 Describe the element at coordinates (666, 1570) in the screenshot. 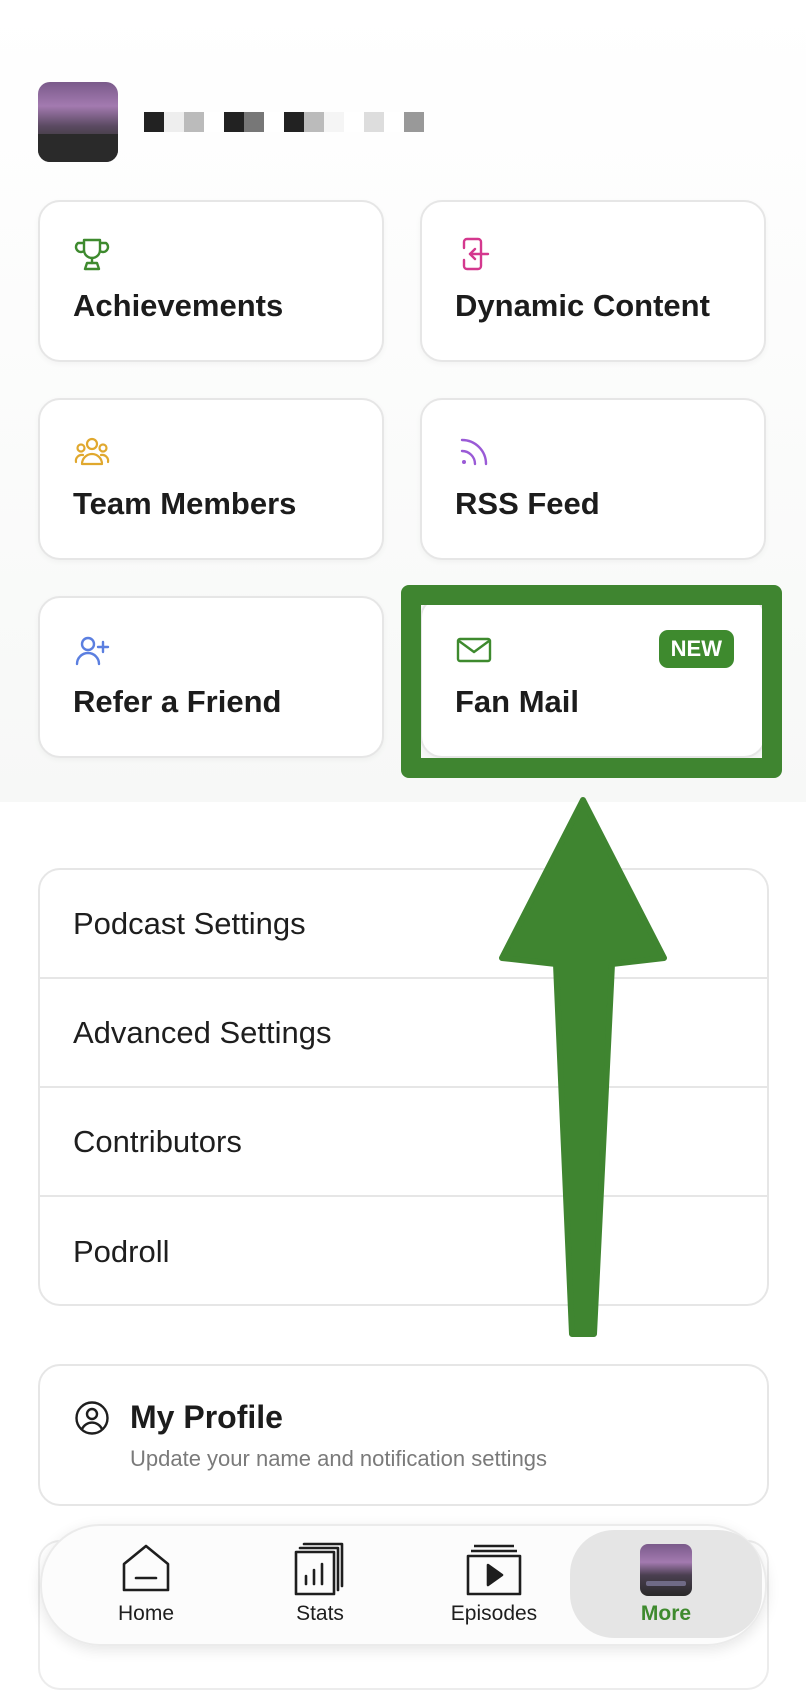

I see `podcast-thumbnail` at that location.